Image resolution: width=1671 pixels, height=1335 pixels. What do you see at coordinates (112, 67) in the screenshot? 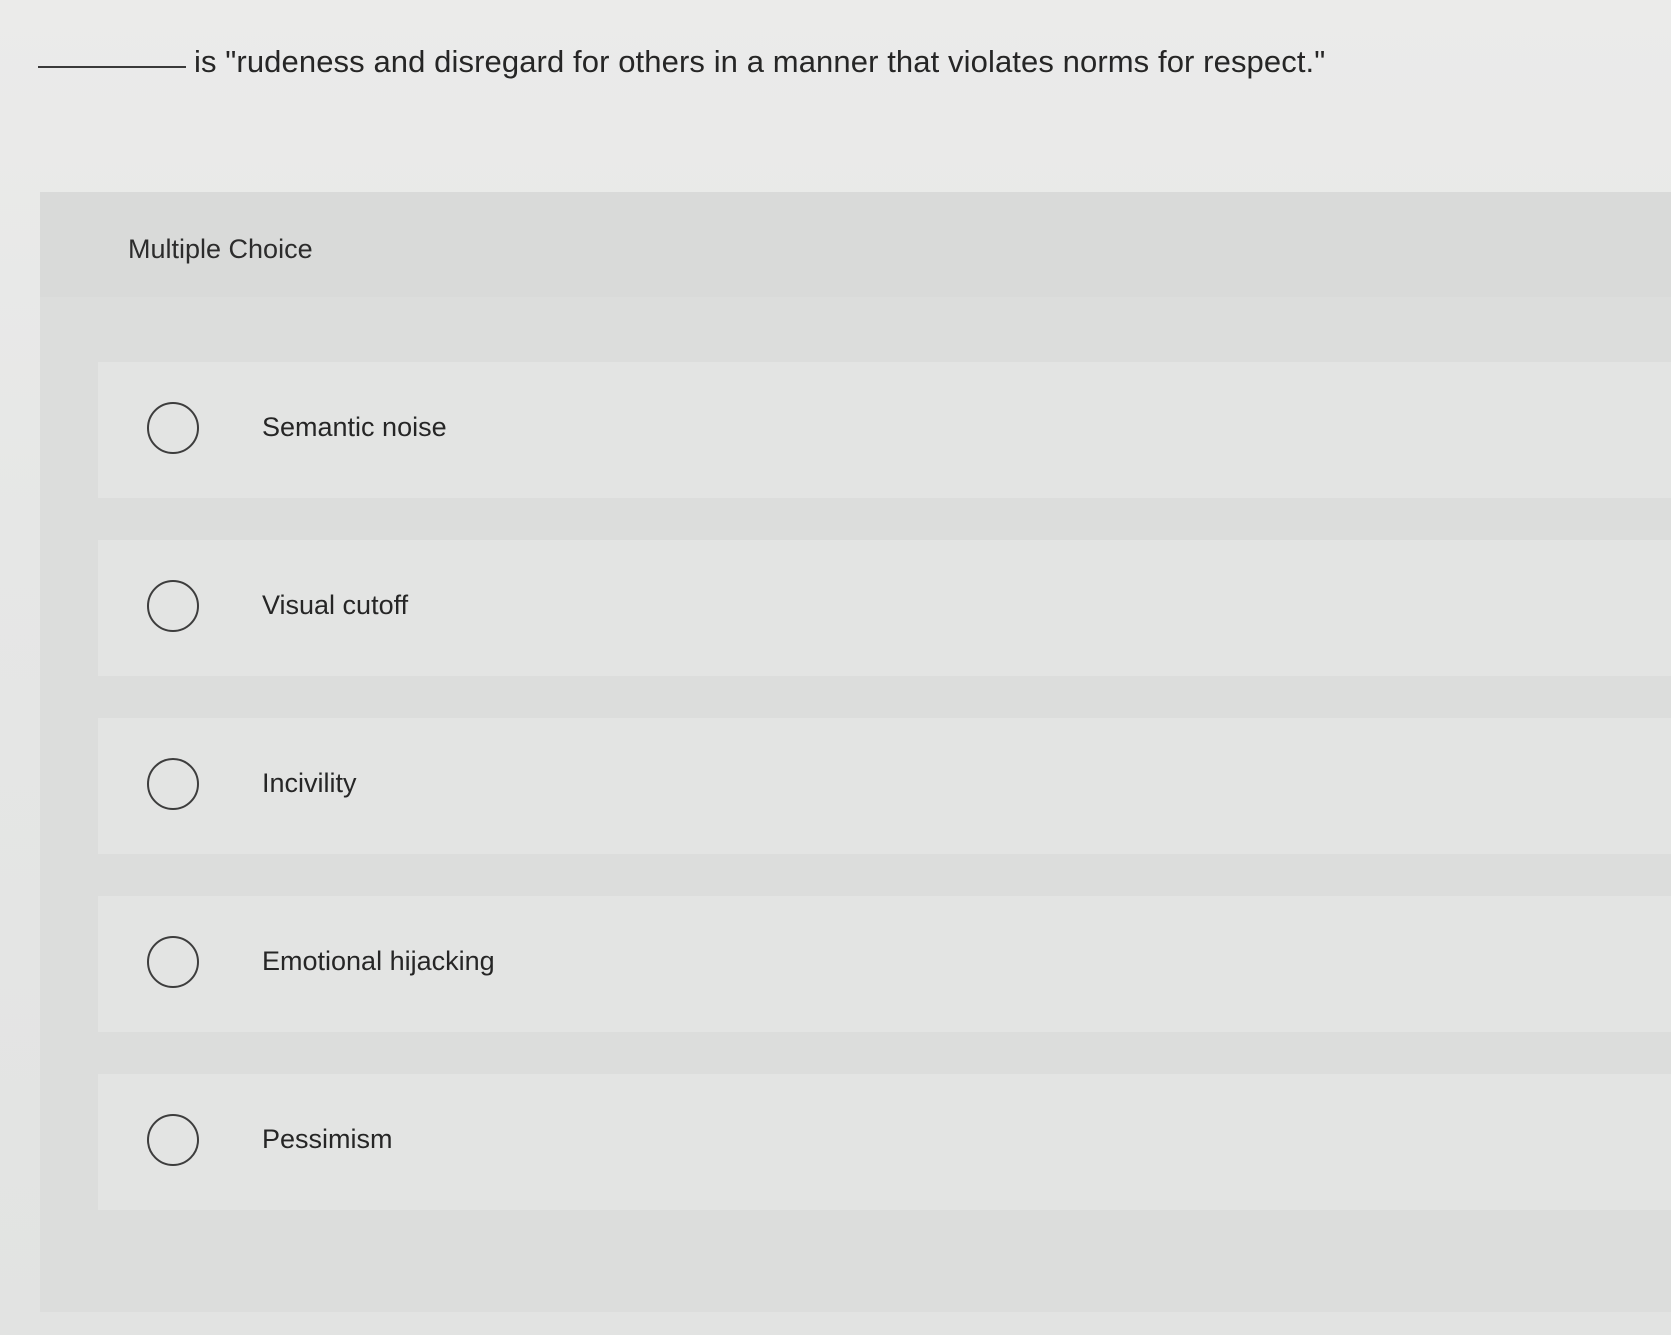
I see `answer-blank` at bounding box center [112, 67].